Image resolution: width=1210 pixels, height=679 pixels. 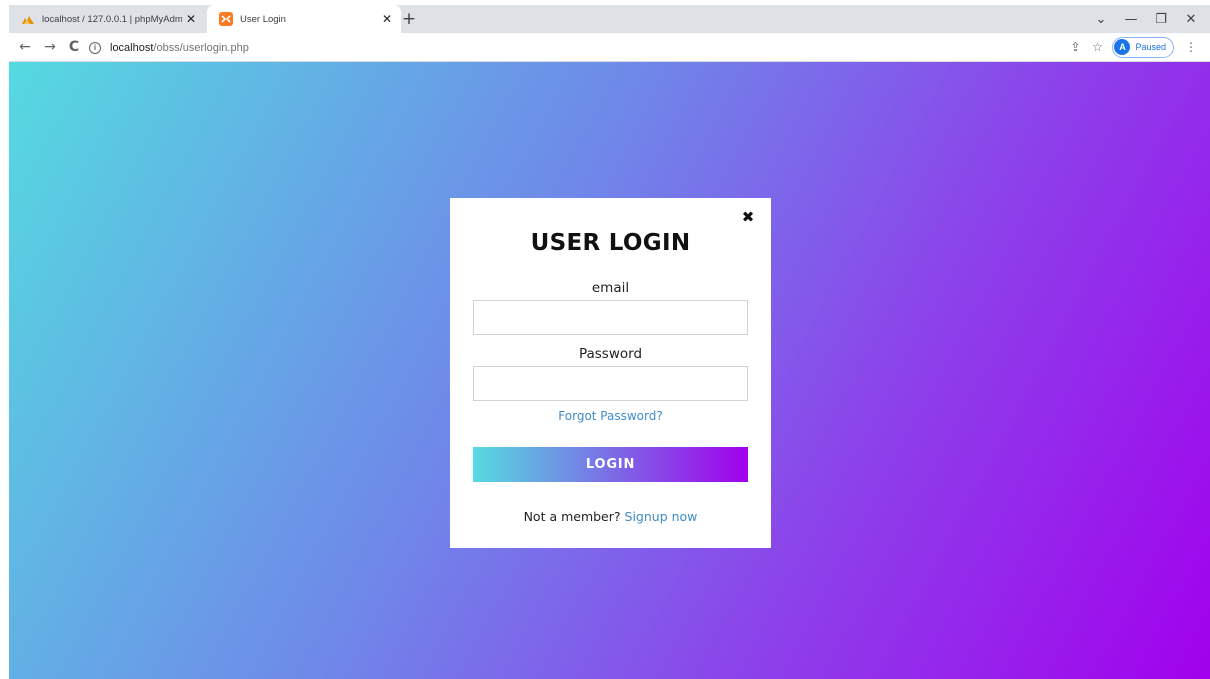 I want to click on tab-search-icon: ⌄, so click(x=1101, y=19).